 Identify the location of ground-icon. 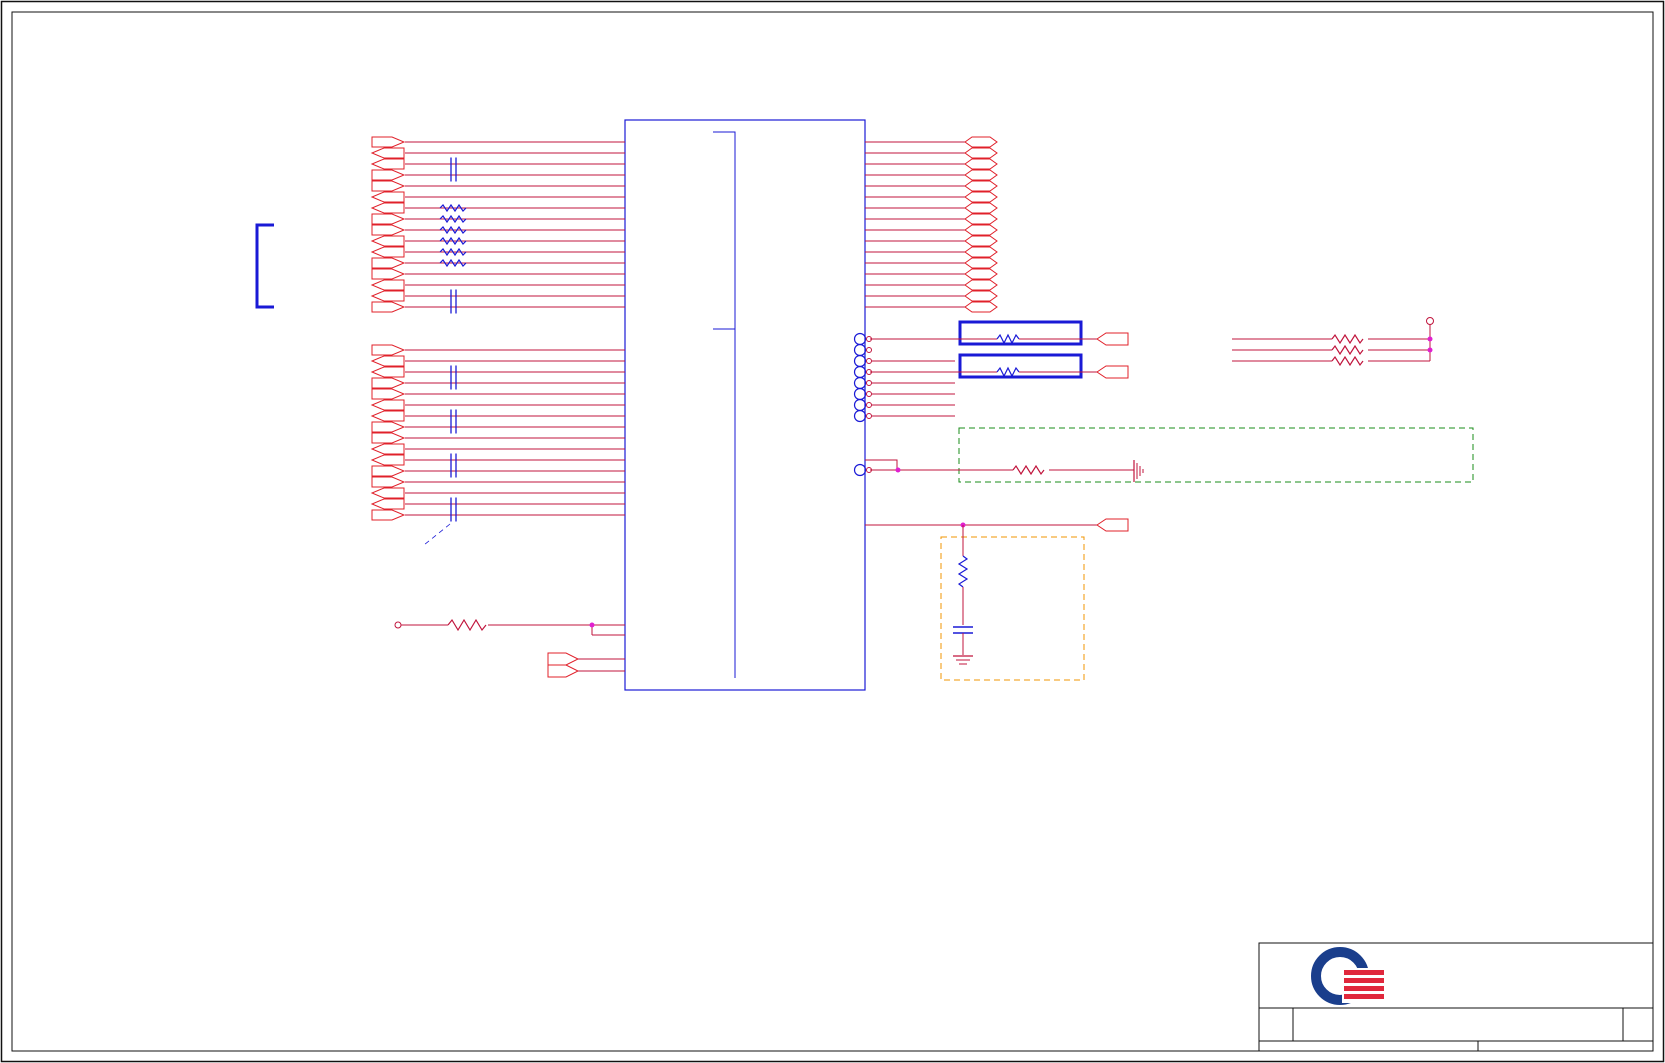
(963, 660).